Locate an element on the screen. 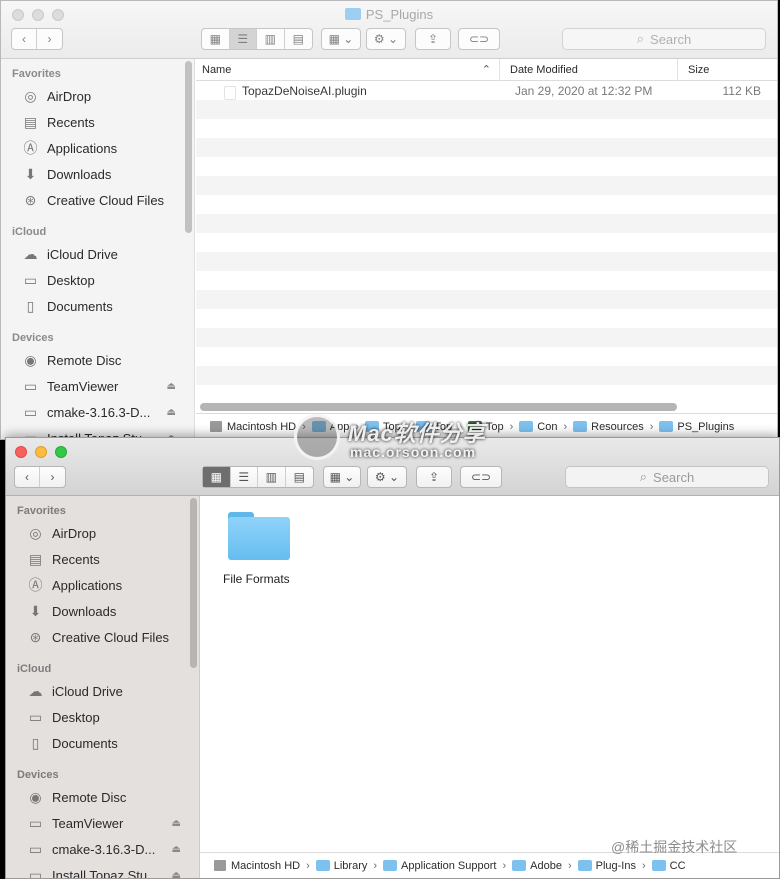  folder-item-file-formats: File Formats is located at coordinates (263, 549).